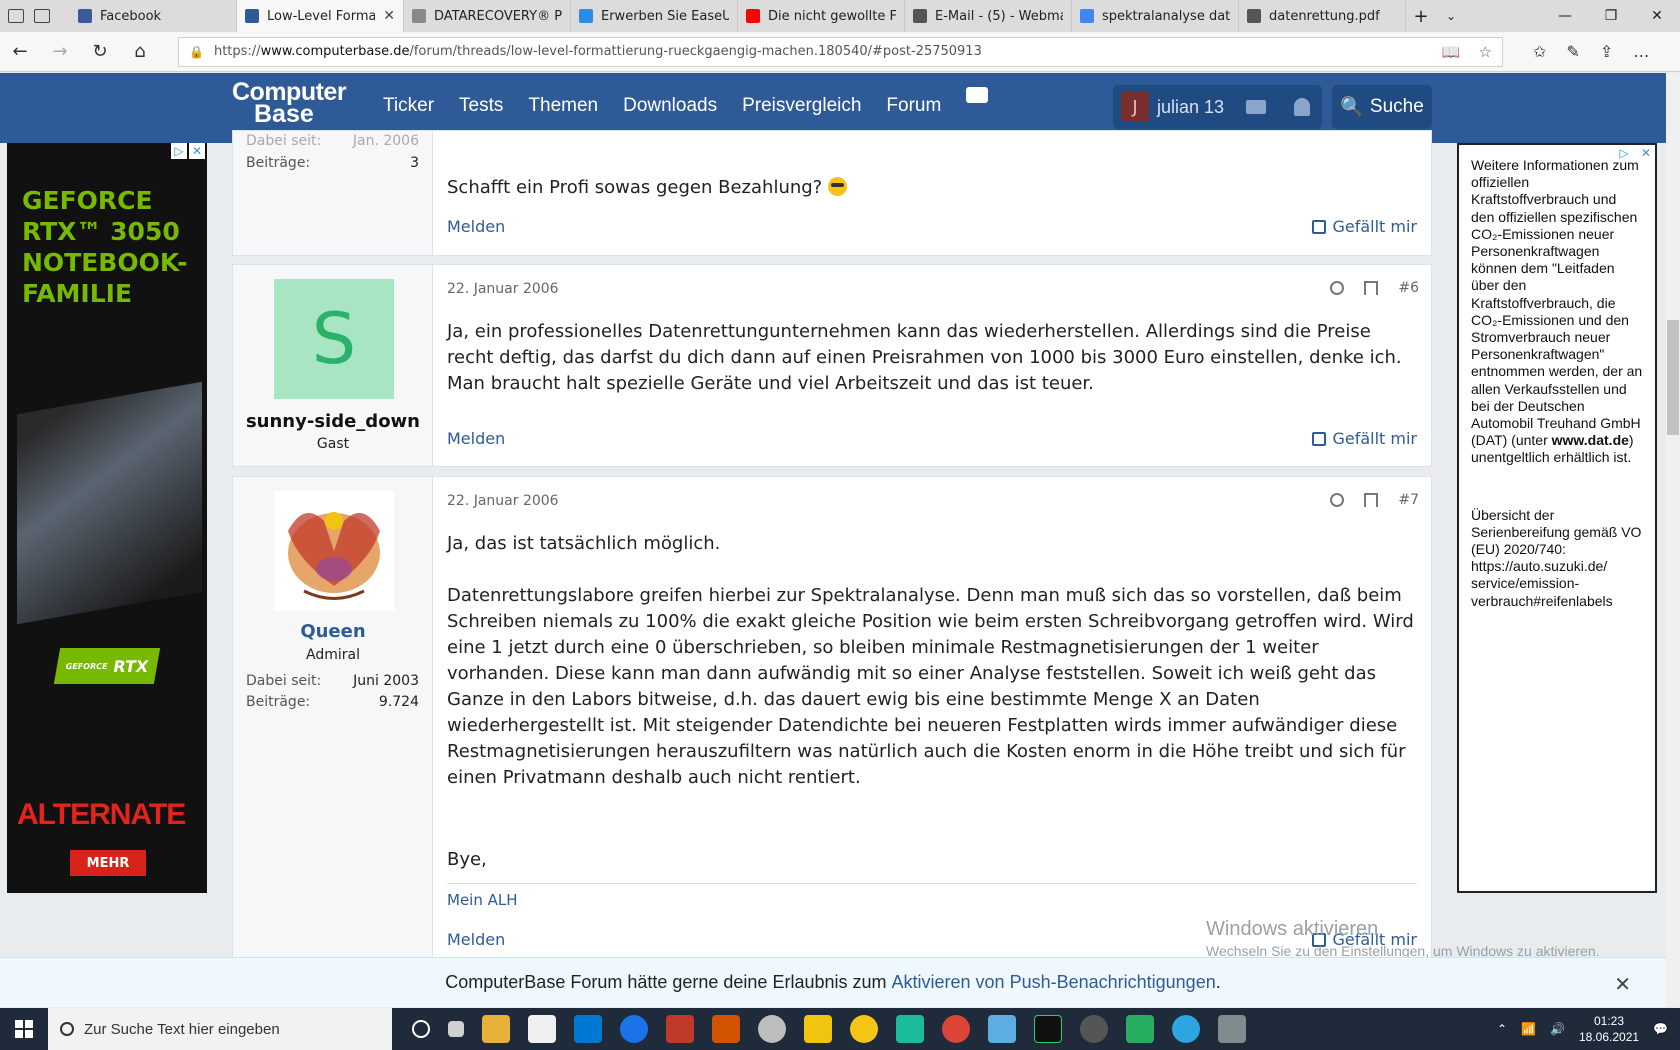 The width and height of the screenshot is (1680, 1050). Describe the element at coordinates (801, 106) in the screenshot. I see `nav-item-preisvergleich: Preisvergleich` at that location.